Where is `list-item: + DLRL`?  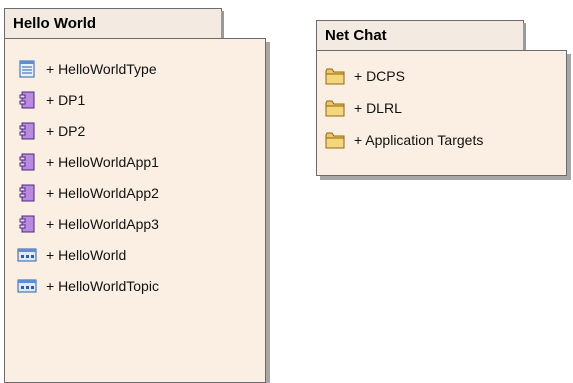 list-item: + DLRL is located at coordinates (363, 108).